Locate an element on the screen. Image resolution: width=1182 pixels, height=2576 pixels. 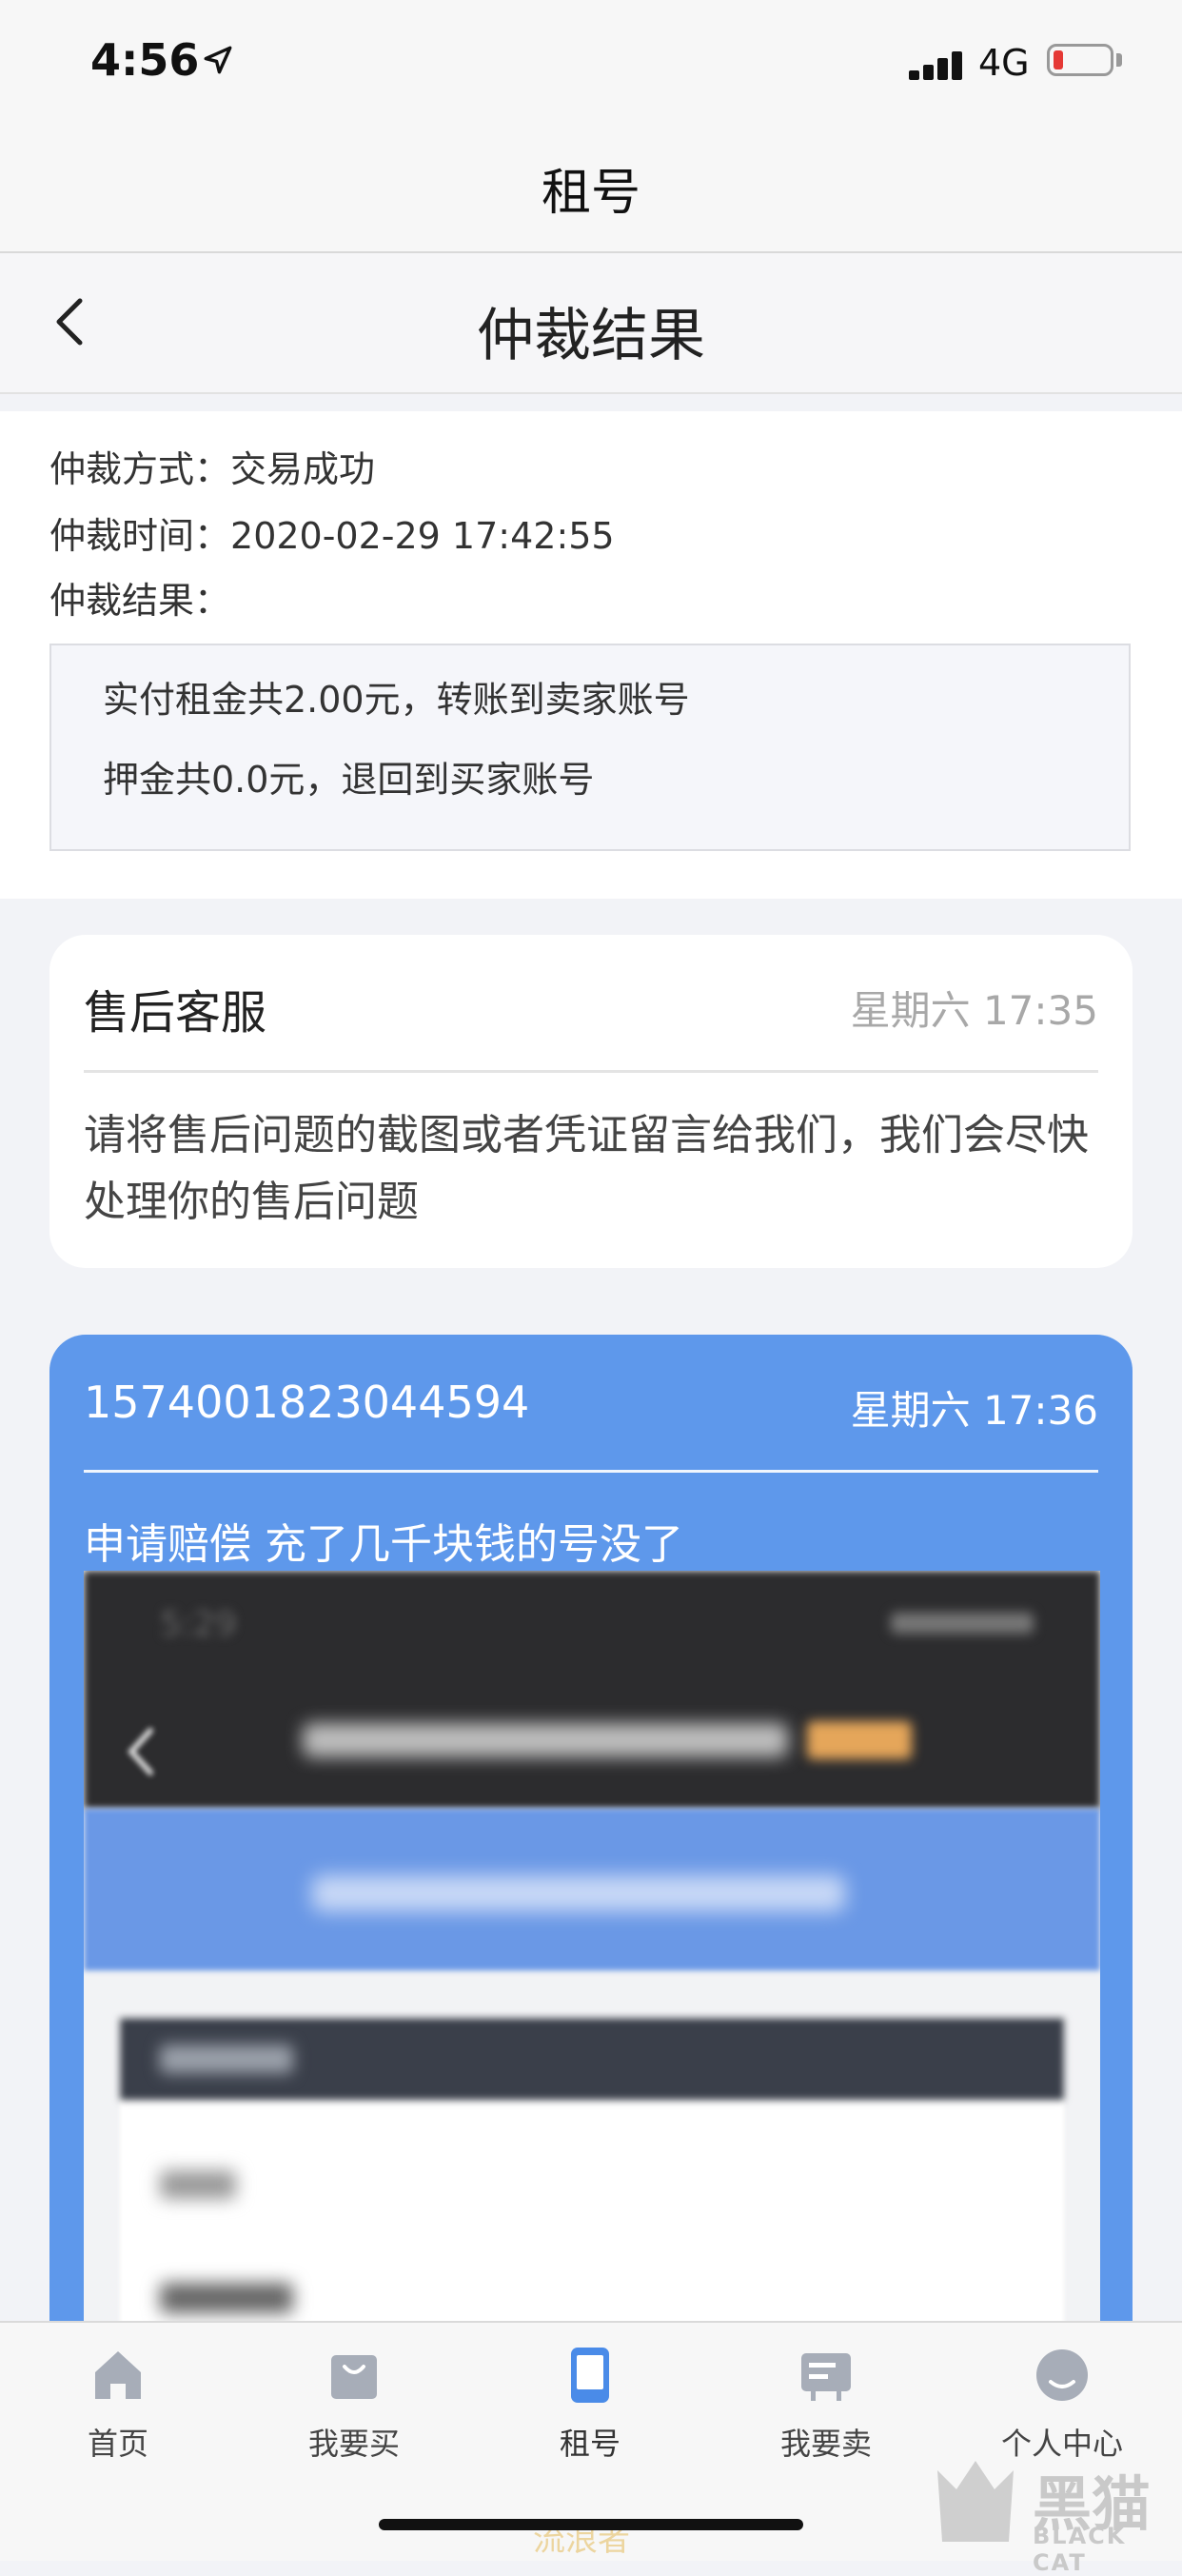
tab-sell: 我要卖 is located at coordinates (826, 2412).